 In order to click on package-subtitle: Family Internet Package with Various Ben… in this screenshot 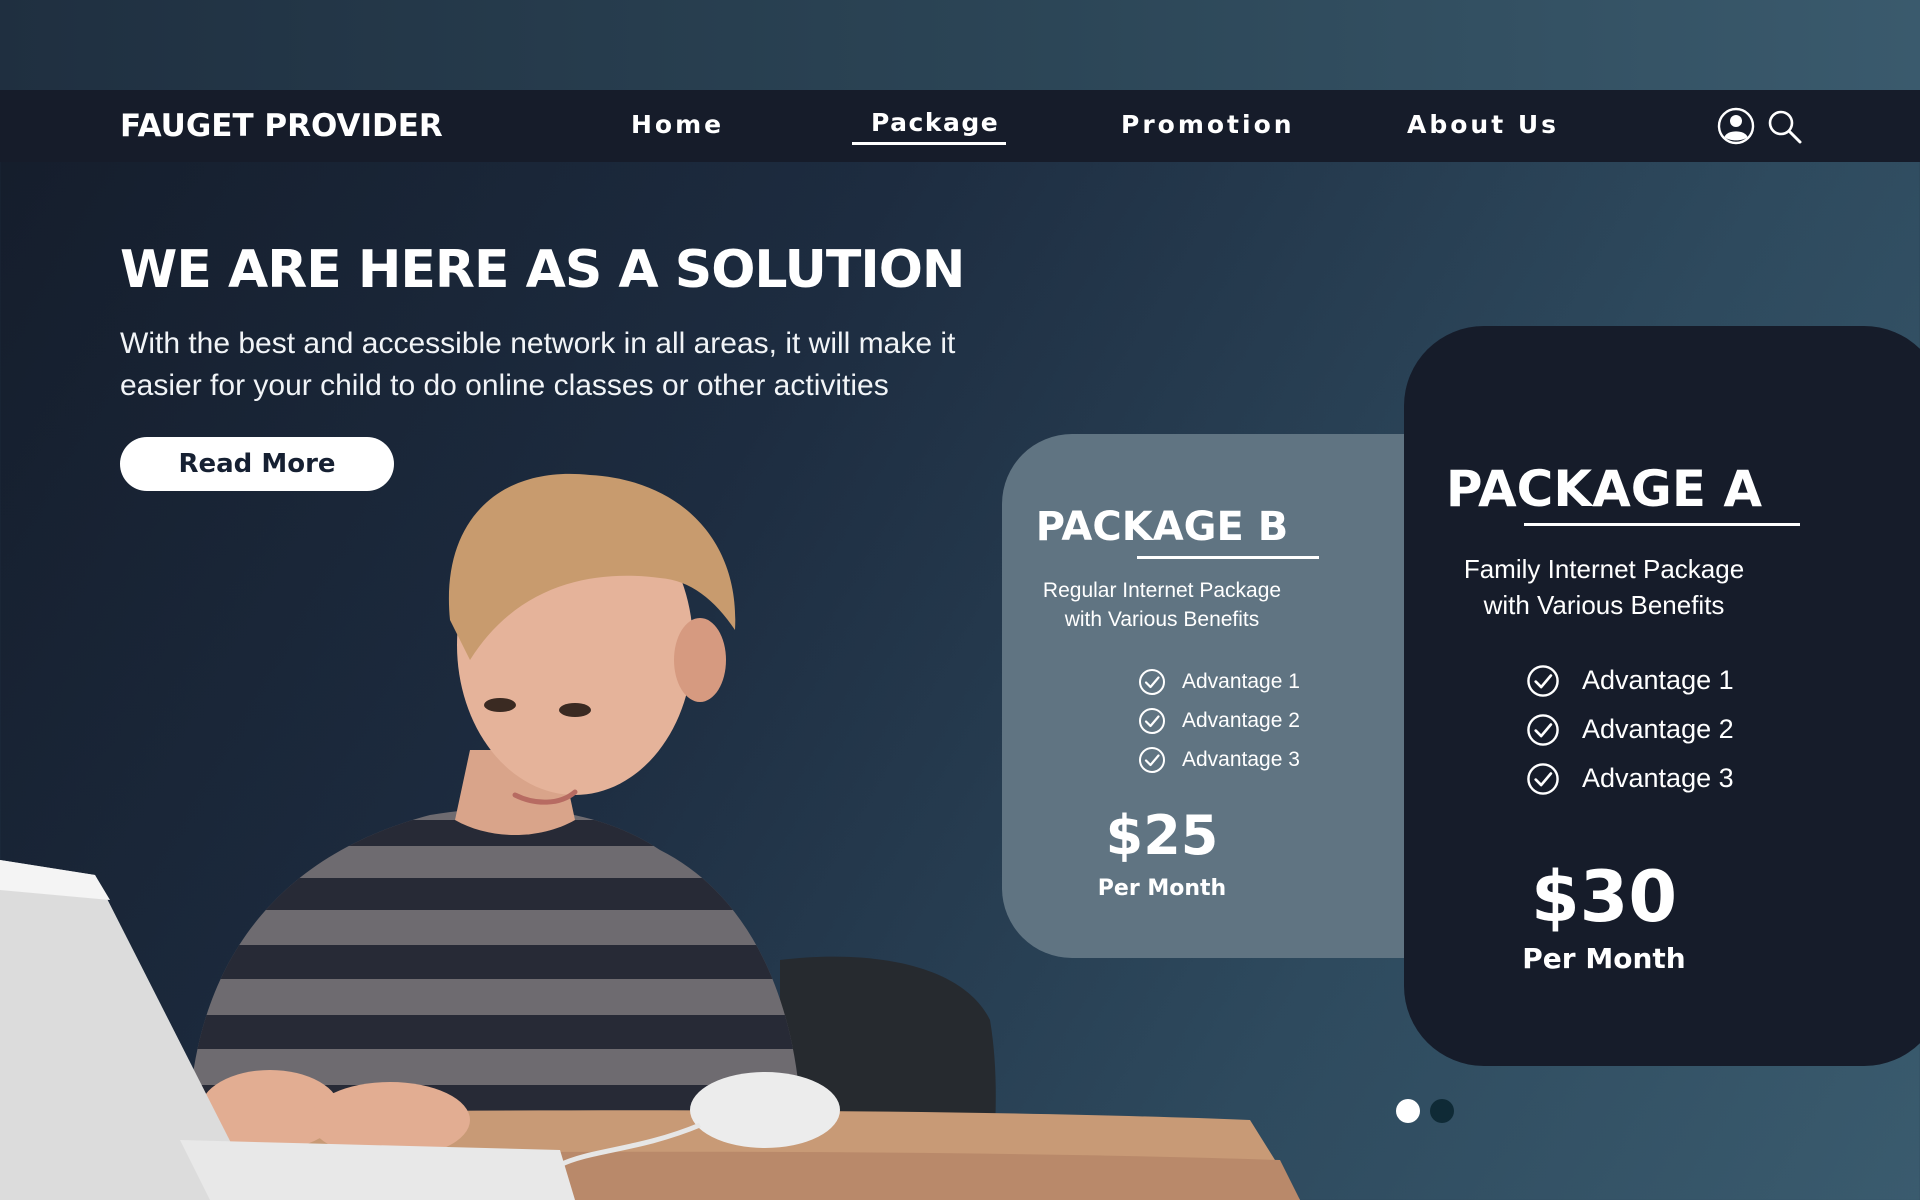, I will do `click(1604, 587)`.